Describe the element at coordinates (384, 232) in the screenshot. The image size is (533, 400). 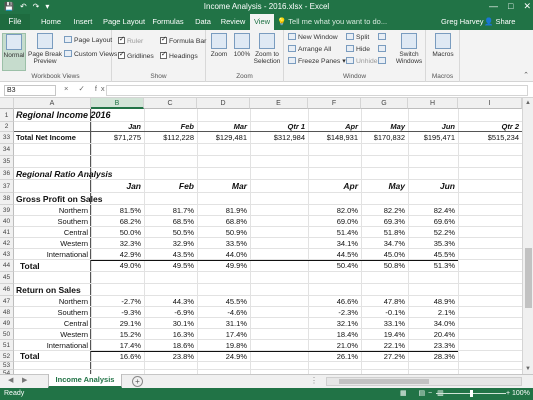
I see `ratio-value: 51.8%` at that location.